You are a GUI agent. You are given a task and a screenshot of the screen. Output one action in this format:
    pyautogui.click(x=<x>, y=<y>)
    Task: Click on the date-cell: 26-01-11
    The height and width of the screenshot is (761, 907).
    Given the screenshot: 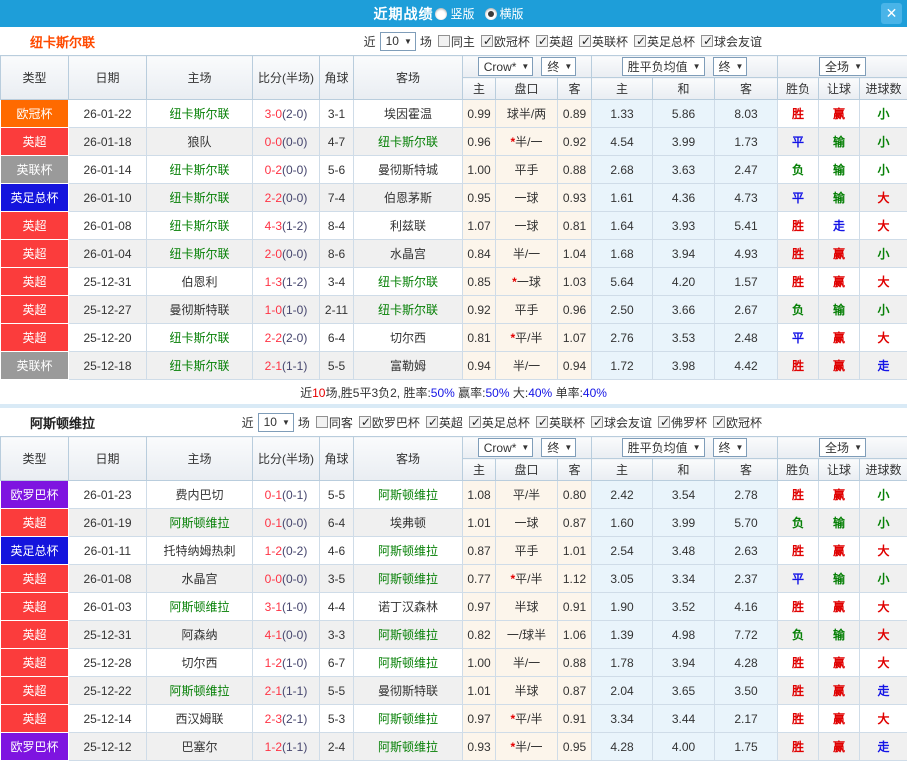 What is the action you would take?
    pyautogui.click(x=108, y=551)
    